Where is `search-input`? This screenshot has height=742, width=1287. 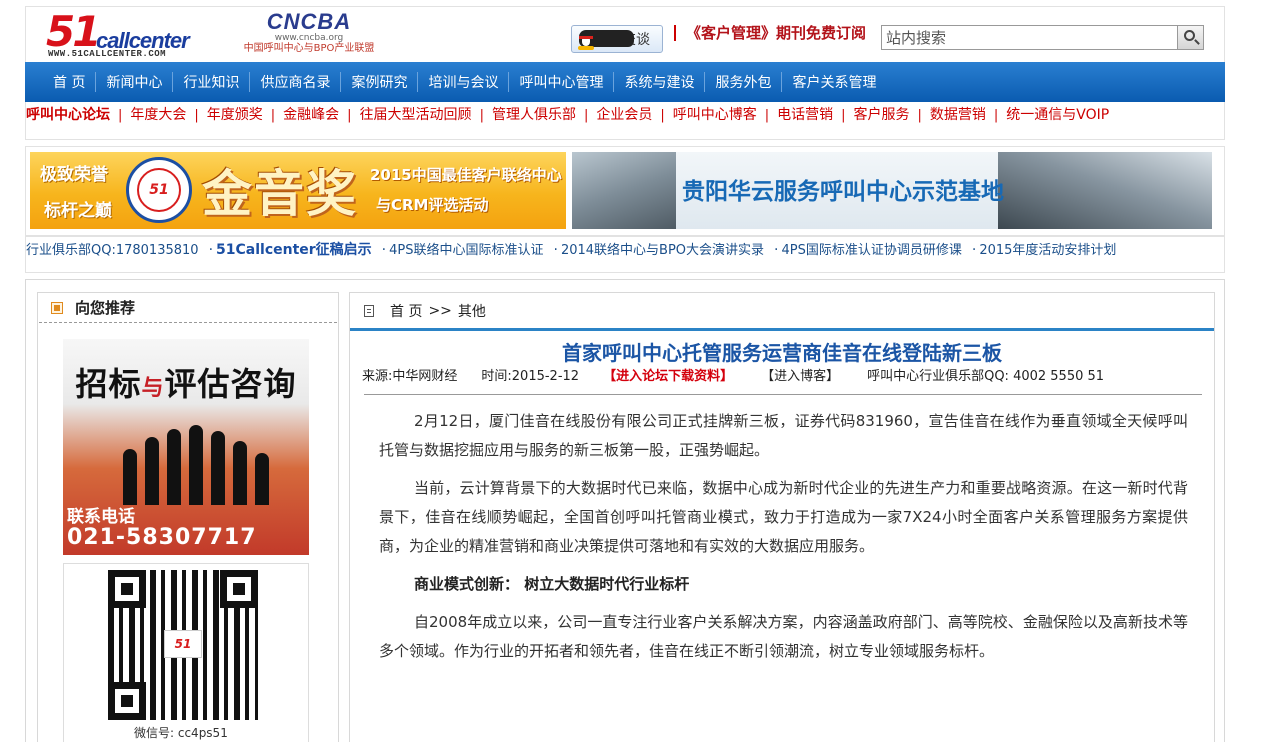
search-input is located at coordinates (1029, 37).